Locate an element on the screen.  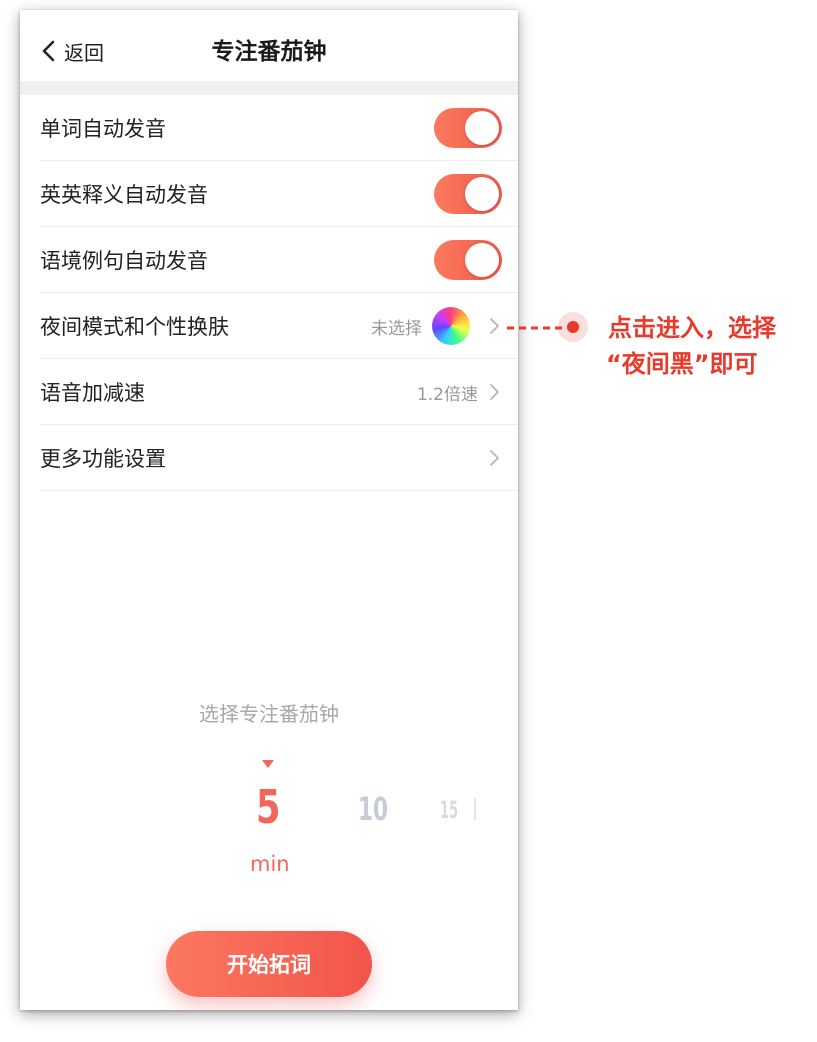
annotation-line-2: “夜间黑”即可 is located at coordinates (682, 364).